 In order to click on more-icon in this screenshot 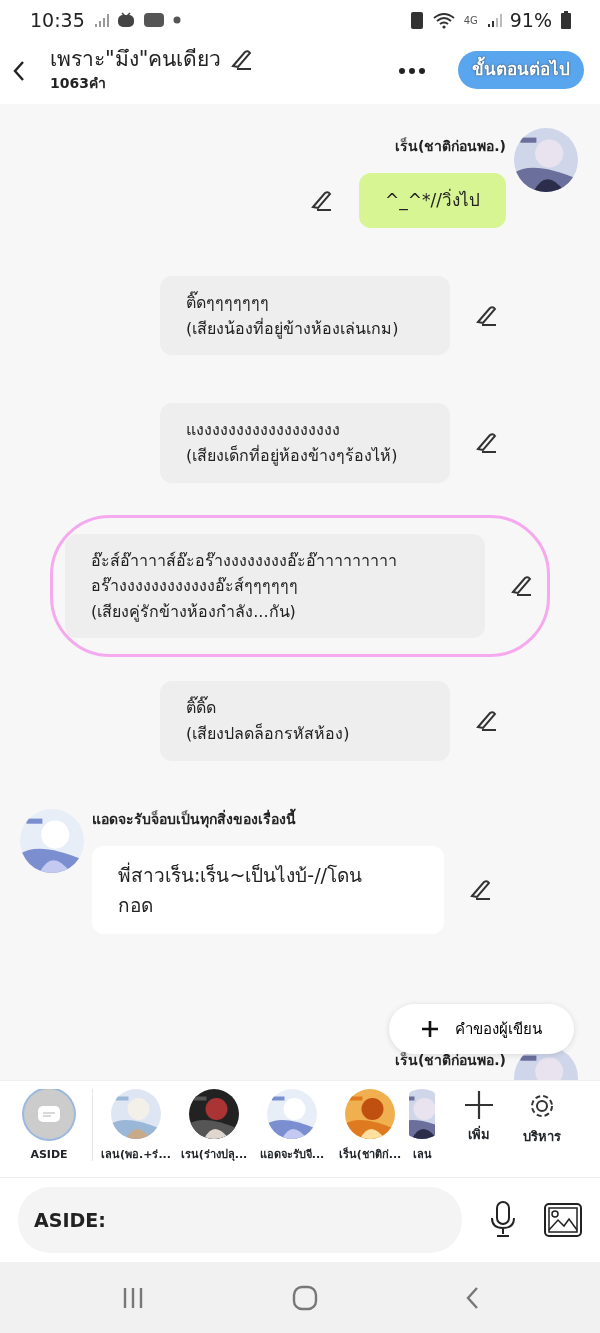, I will do `click(412, 70)`.